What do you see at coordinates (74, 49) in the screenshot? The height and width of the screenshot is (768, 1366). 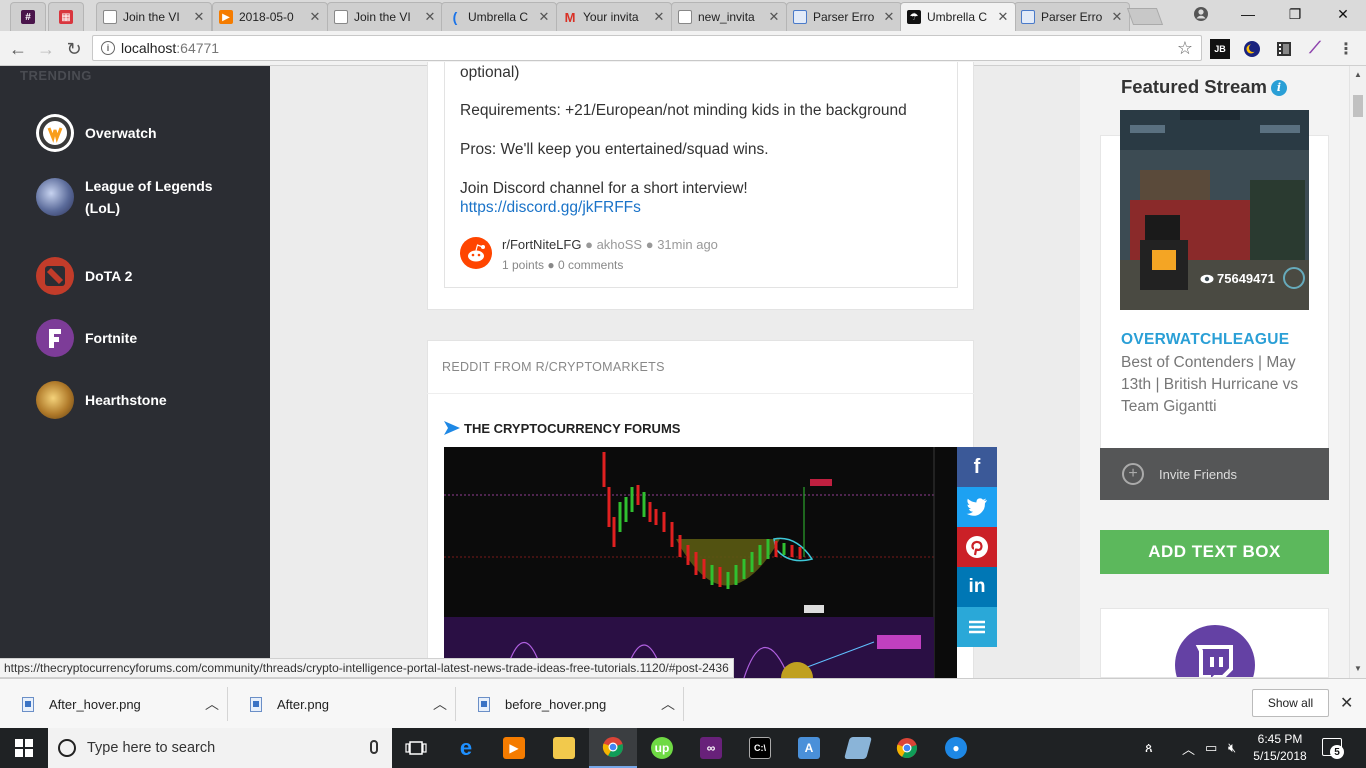 I see `reload-icon: ↻` at bounding box center [74, 49].